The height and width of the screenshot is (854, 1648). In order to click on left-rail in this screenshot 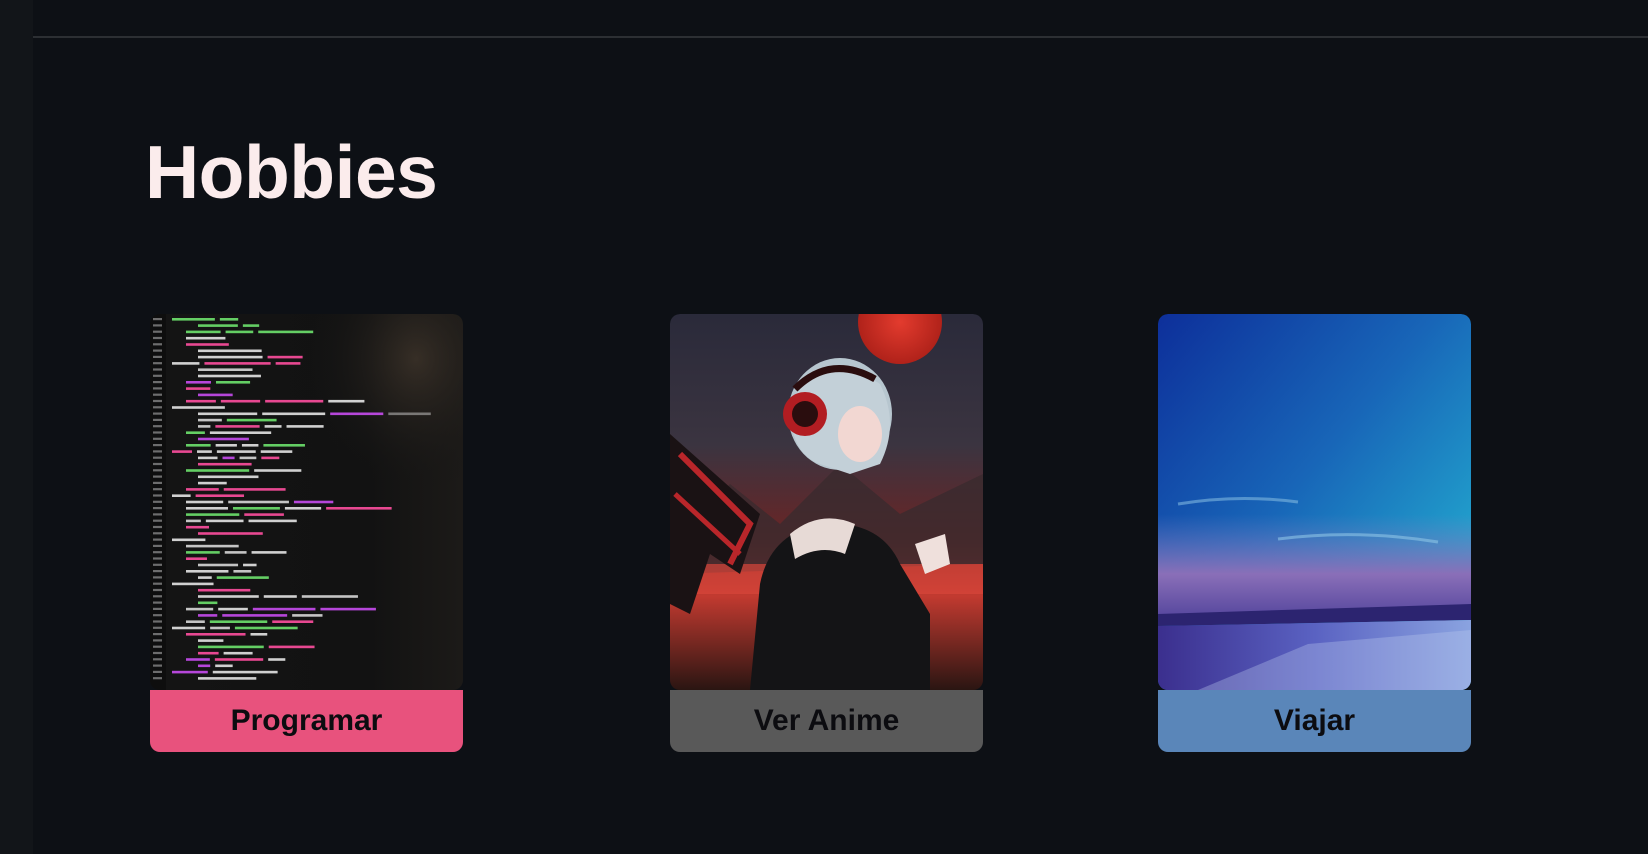, I will do `click(16, 427)`.